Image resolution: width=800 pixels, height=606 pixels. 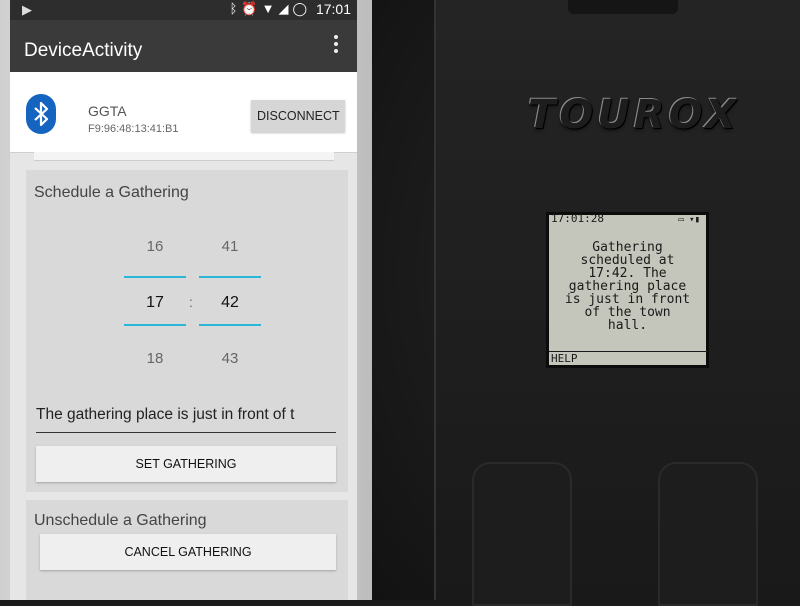 I want to click on app-bar: DeviceActivity, so click(x=183, y=46).